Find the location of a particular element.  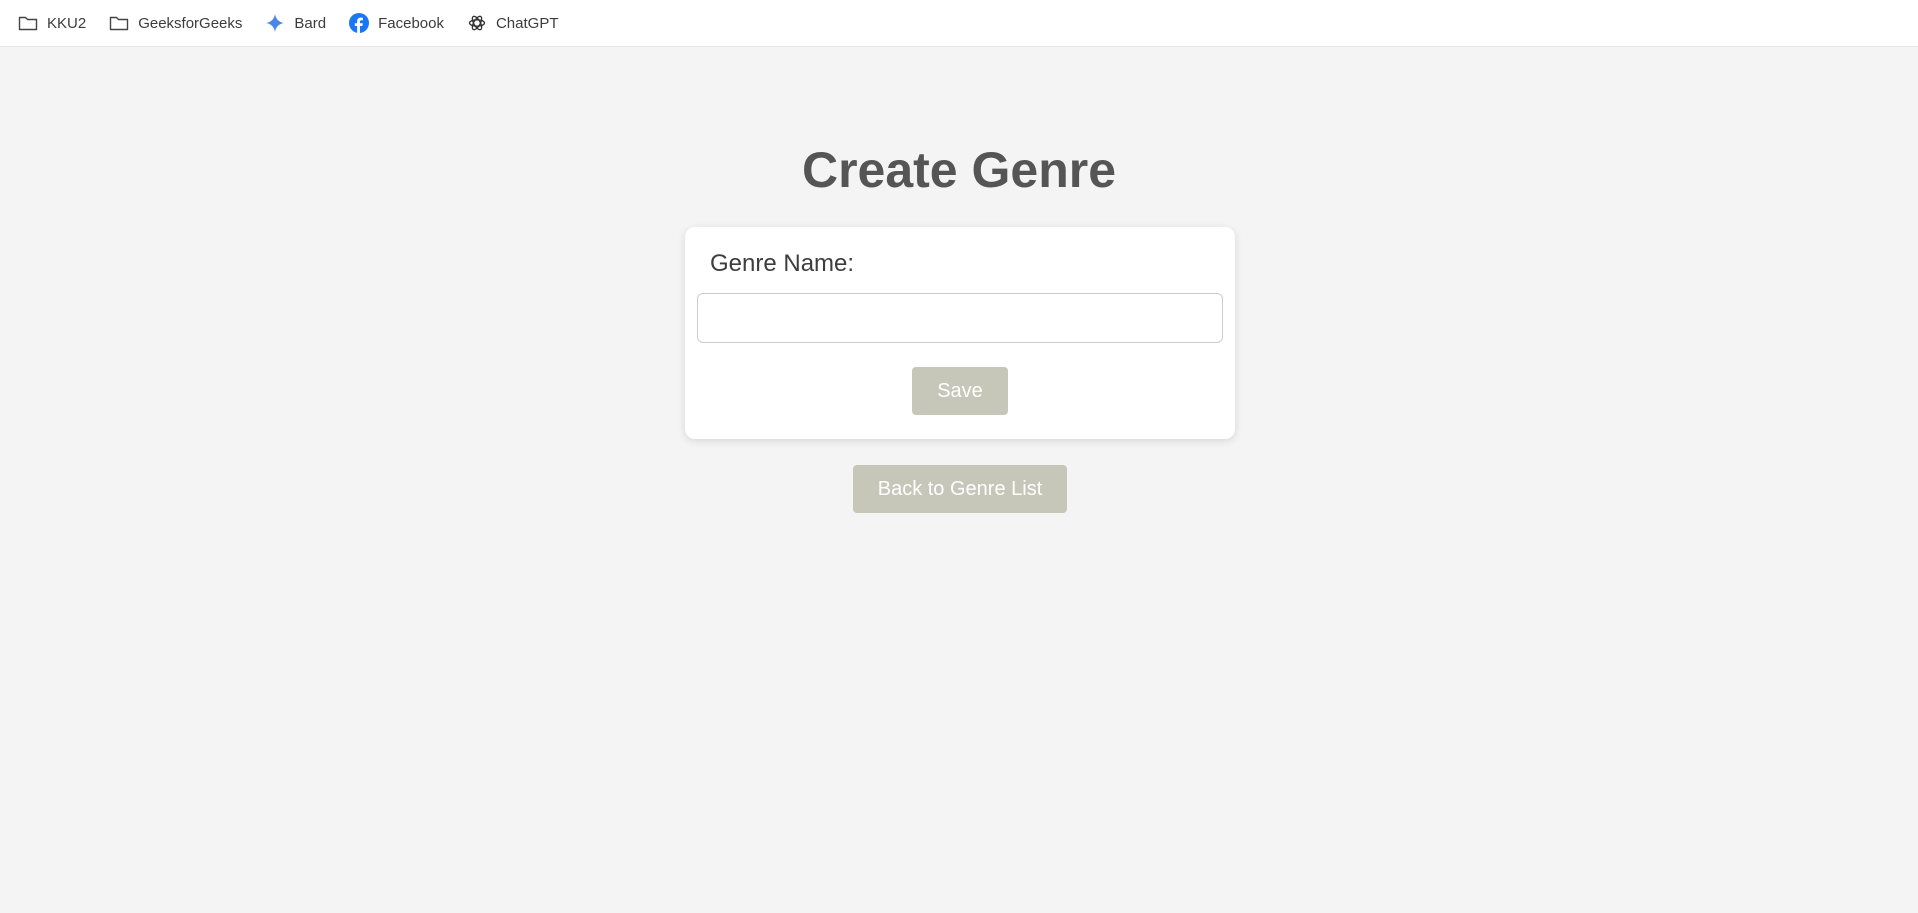

genre-name-input is located at coordinates (960, 318).